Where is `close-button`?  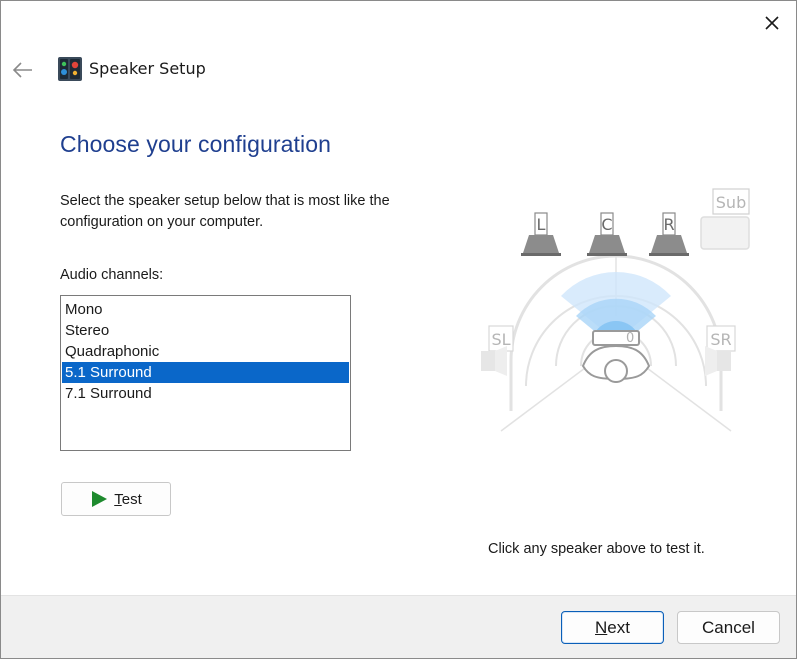 close-button is located at coordinates (772, 23).